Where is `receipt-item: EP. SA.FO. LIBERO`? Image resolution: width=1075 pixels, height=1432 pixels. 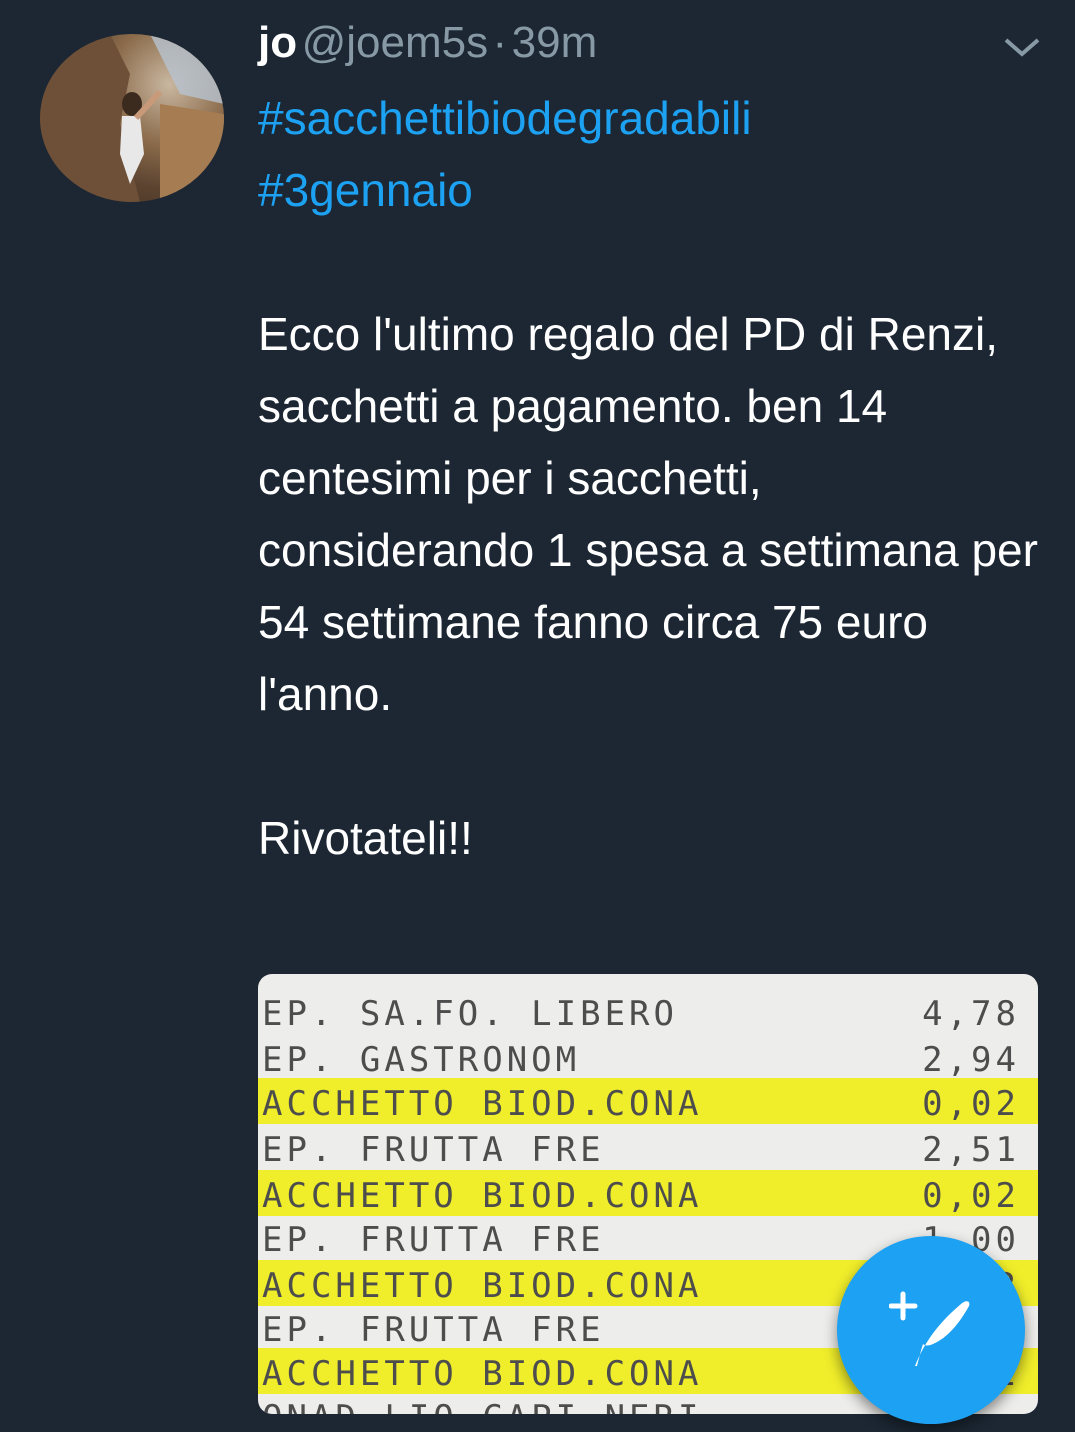
receipt-item: EP. SA.FO. LIBERO is located at coordinates (470, 1014).